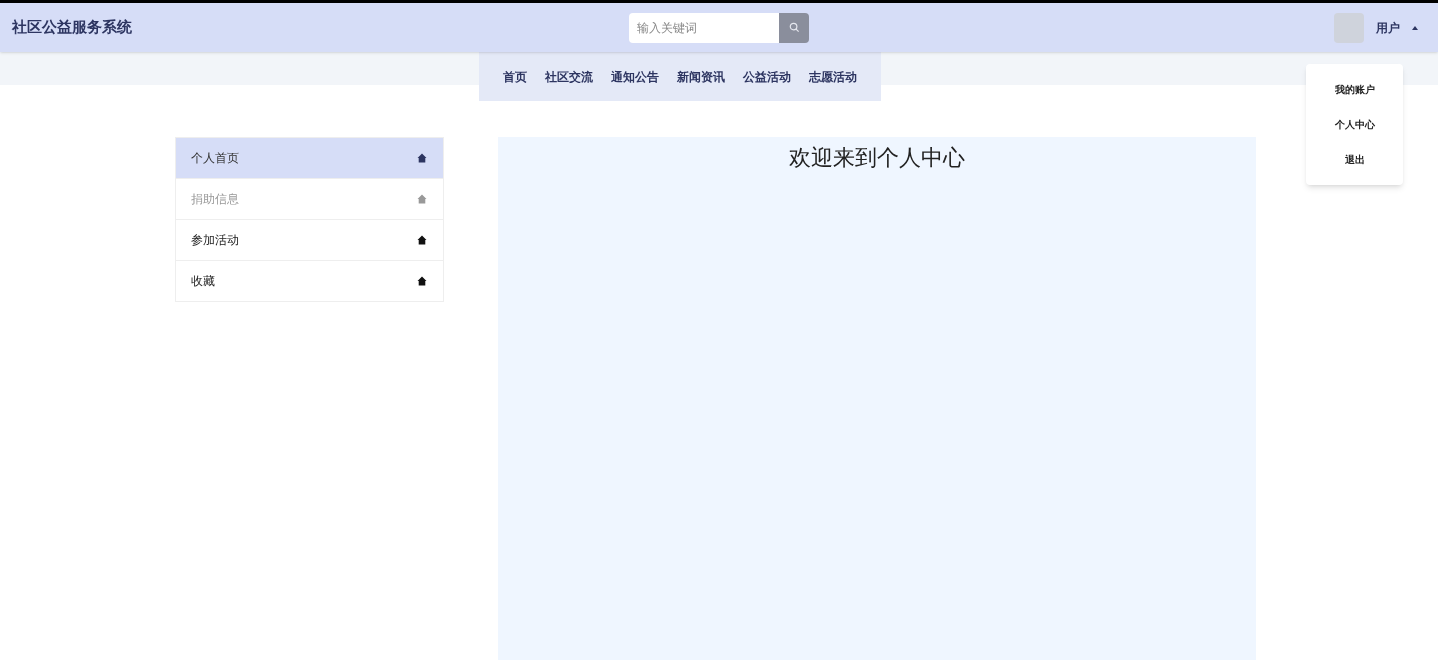 This screenshot has height=660, width=1438. What do you see at coordinates (701, 76) in the screenshot?
I see `nav-link: 新闻资讯` at bounding box center [701, 76].